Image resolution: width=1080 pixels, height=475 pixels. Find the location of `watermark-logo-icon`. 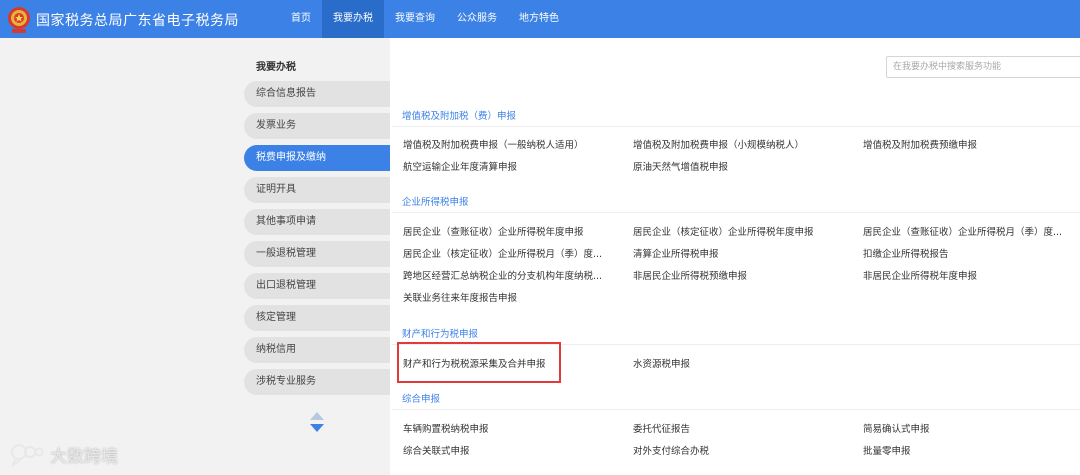

watermark-logo-icon is located at coordinates (27, 455).